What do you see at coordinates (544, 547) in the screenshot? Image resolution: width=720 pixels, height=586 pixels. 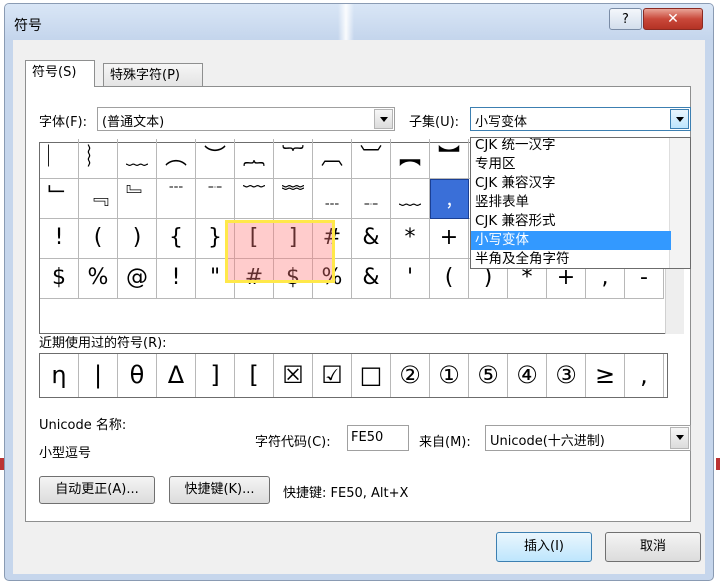 I see `insert-button: 插入(I)` at bounding box center [544, 547].